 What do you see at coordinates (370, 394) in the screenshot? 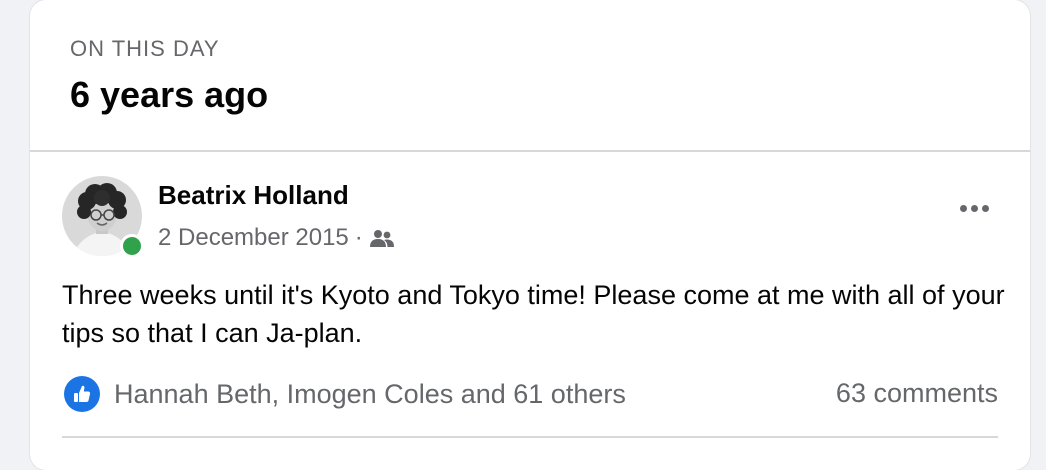
I see `reactions-text: Hannah Beth, Imogen Coles and 61 others` at bounding box center [370, 394].